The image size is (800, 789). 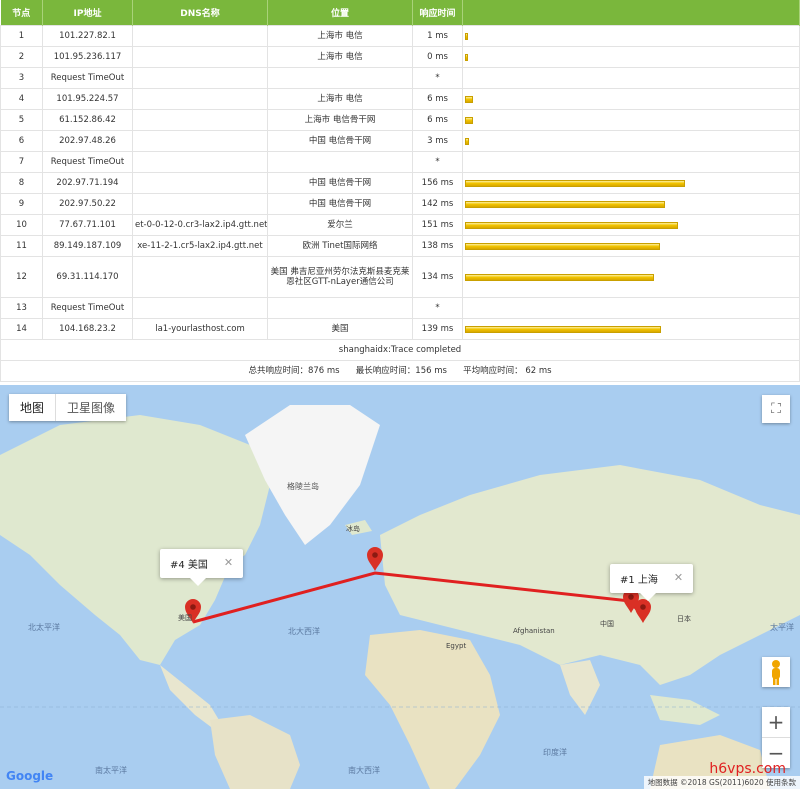 I want to click on table-row: 8 202.97.71.194 中国 电信骨干网 156 ms, so click(x=400, y=183).